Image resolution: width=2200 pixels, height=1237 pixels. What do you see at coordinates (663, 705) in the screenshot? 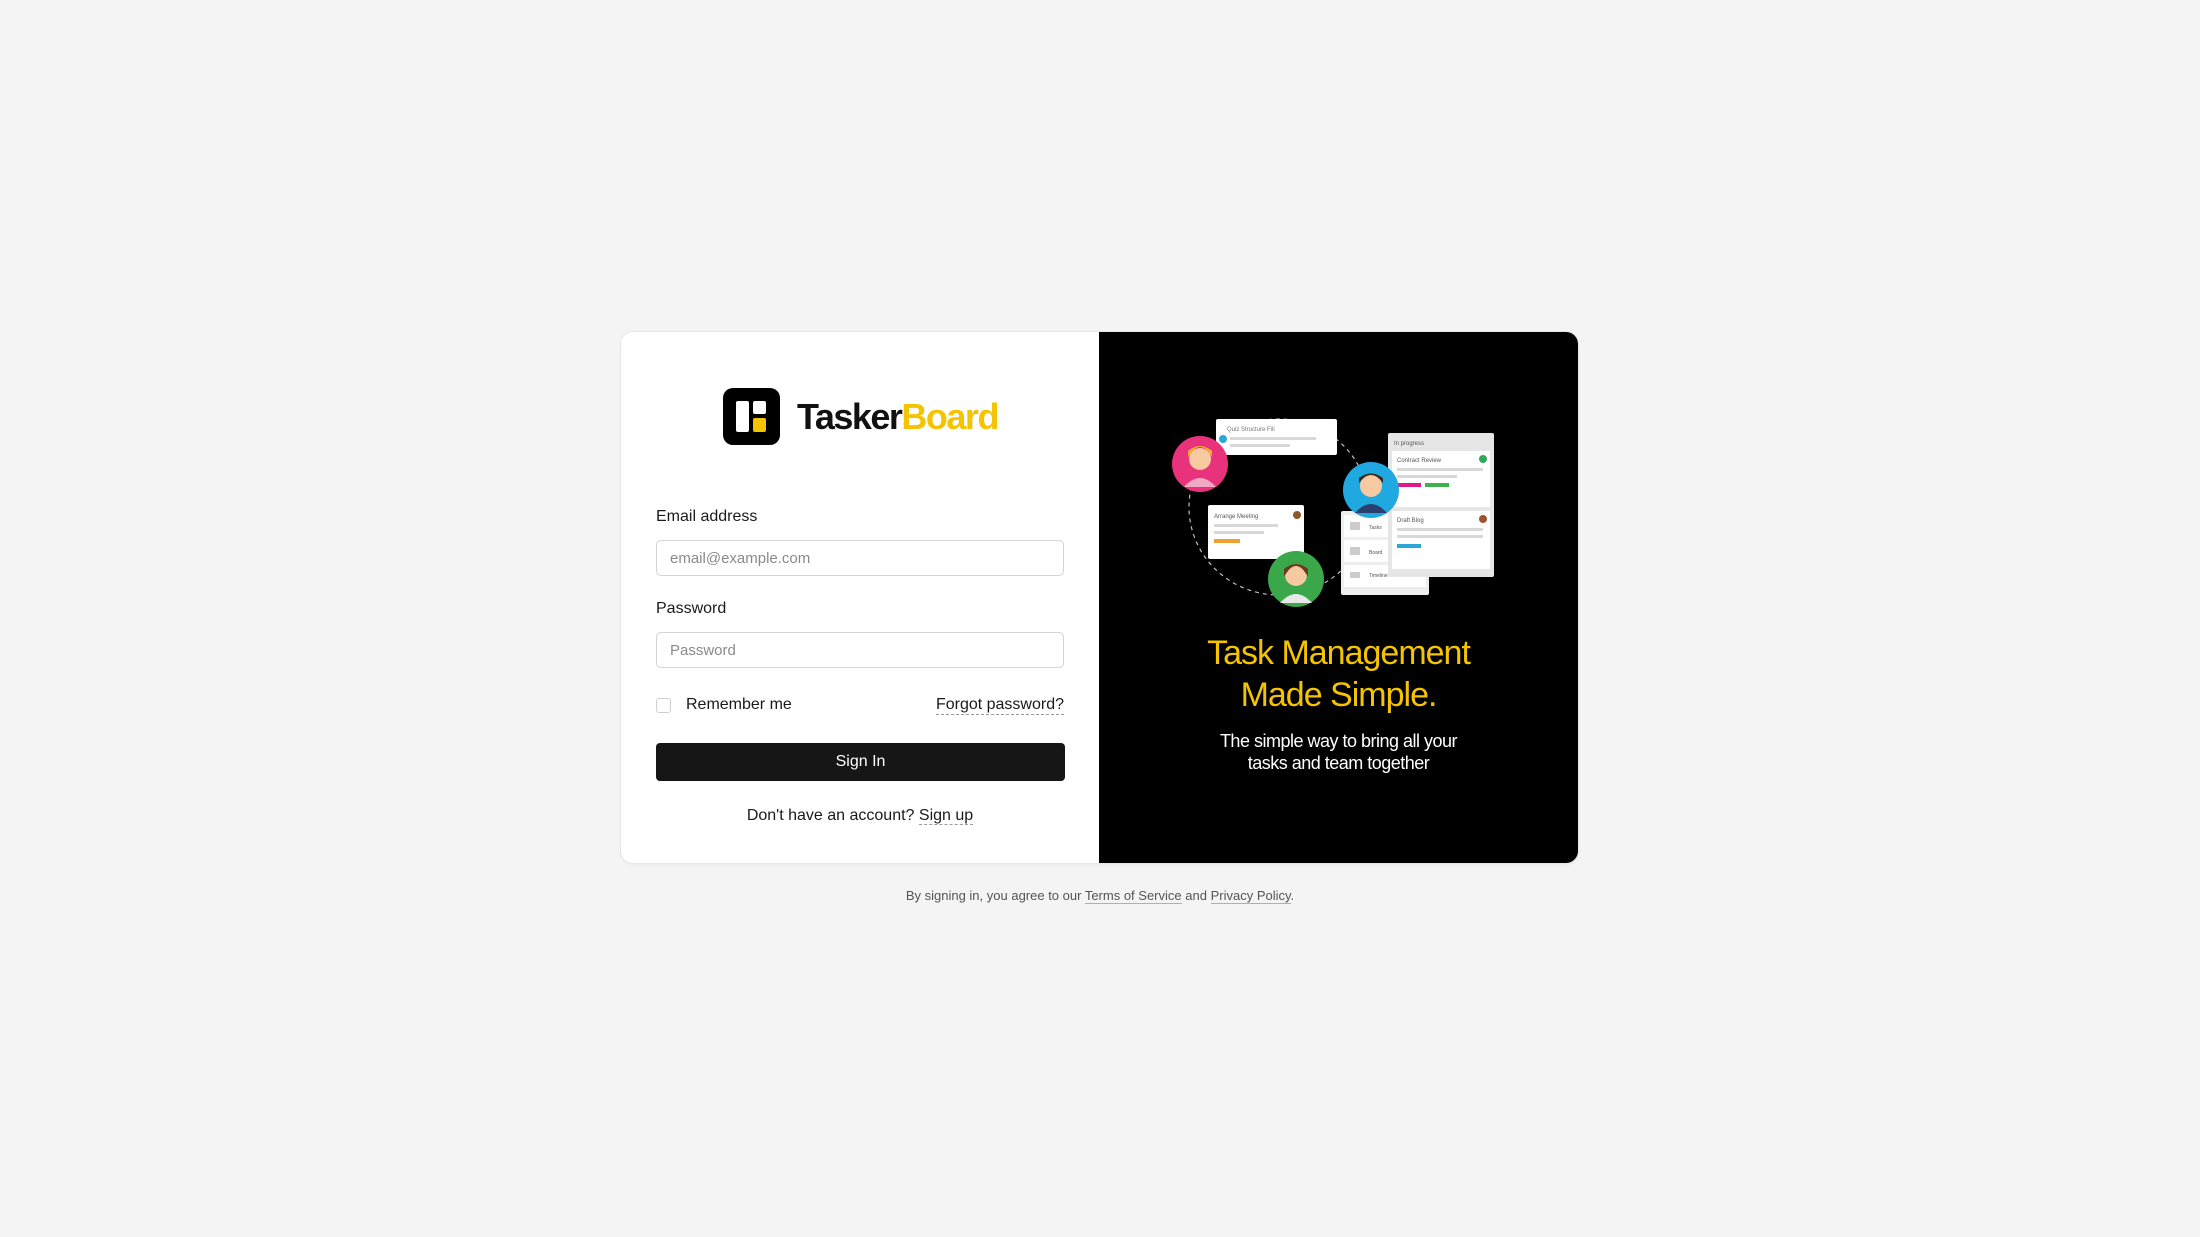
I see `remember-me-checkbox` at bounding box center [663, 705].